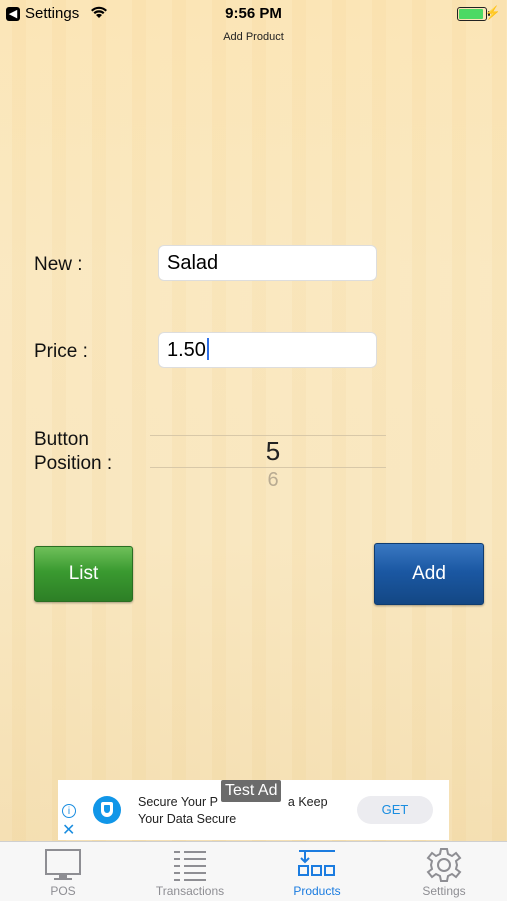 This screenshot has height=901, width=507. Describe the element at coordinates (83, 574) in the screenshot. I see `list-button: List` at that location.